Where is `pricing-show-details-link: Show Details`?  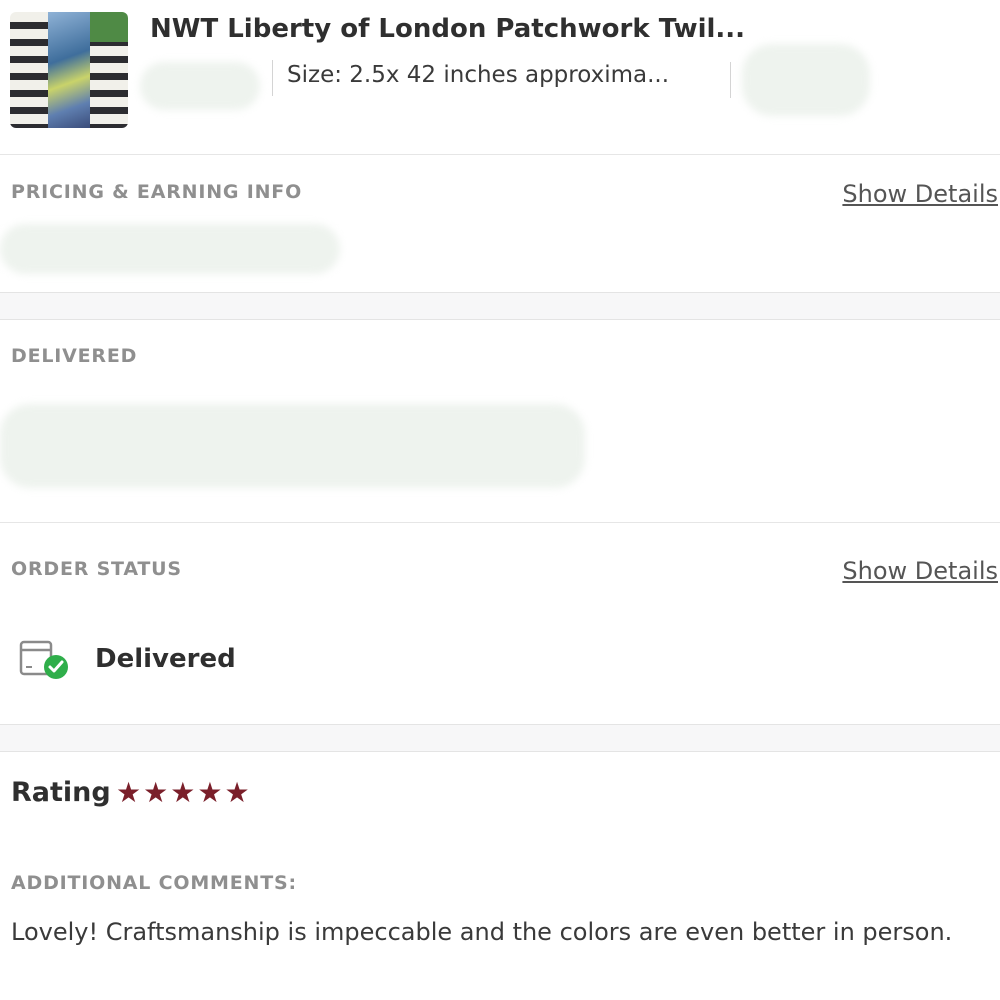
pricing-show-details-link: Show Details is located at coordinates (920, 194).